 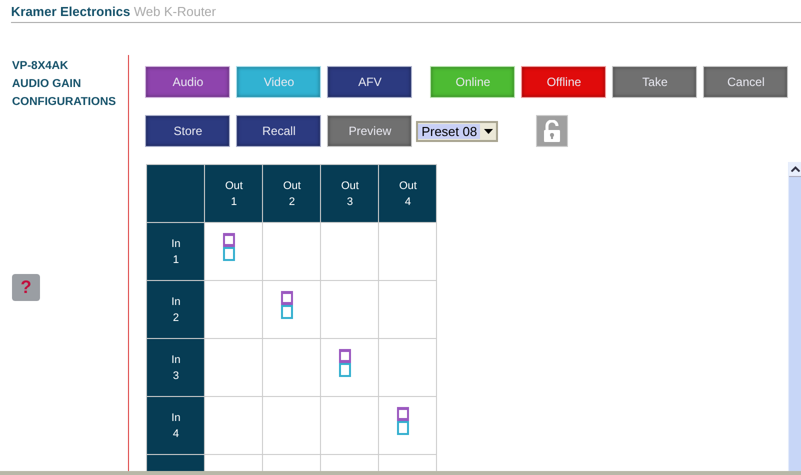 I want to click on scroll-up-icon, so click(x=795, y=169).